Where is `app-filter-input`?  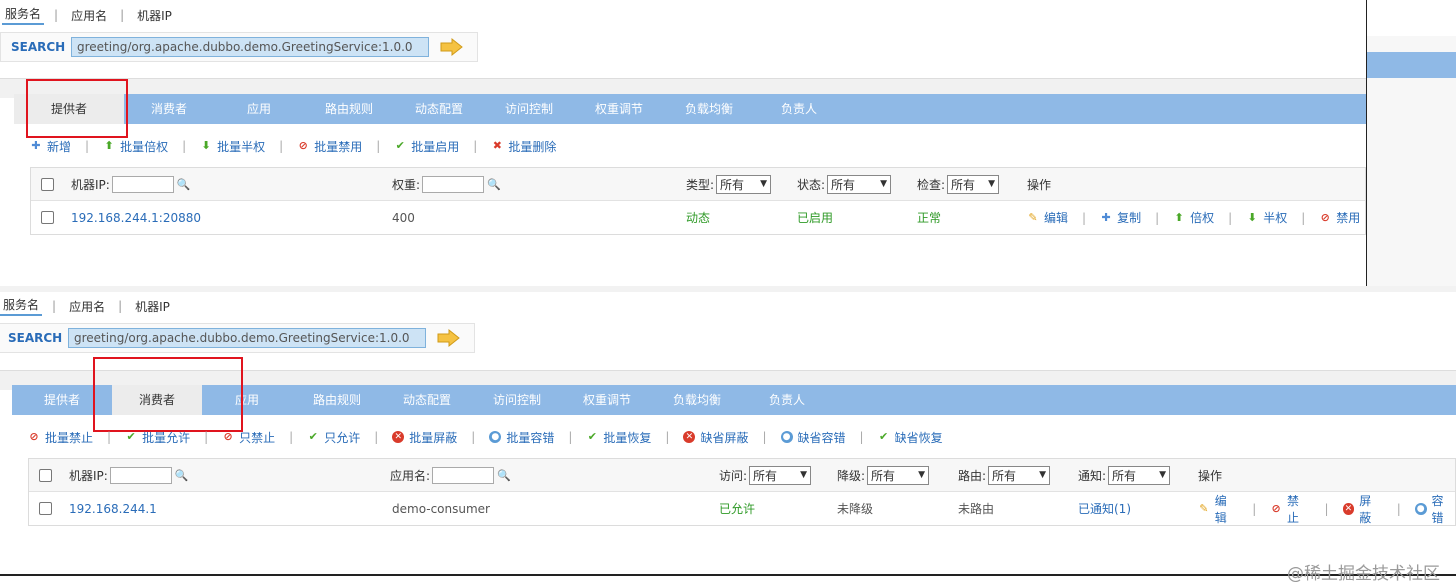
app-filter-input is located at coordinates (463, 475).